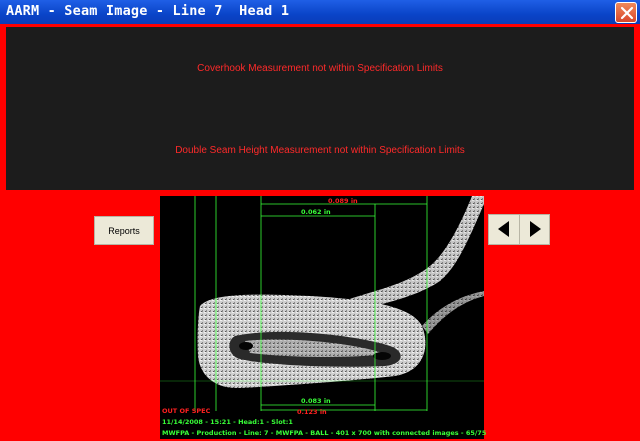 The width and height of the screenshot is (640, 441). What do you see at coordinates (124, 230) in the screenshot?
I see `reports-button: Reports` at bounding box center [124, 230].